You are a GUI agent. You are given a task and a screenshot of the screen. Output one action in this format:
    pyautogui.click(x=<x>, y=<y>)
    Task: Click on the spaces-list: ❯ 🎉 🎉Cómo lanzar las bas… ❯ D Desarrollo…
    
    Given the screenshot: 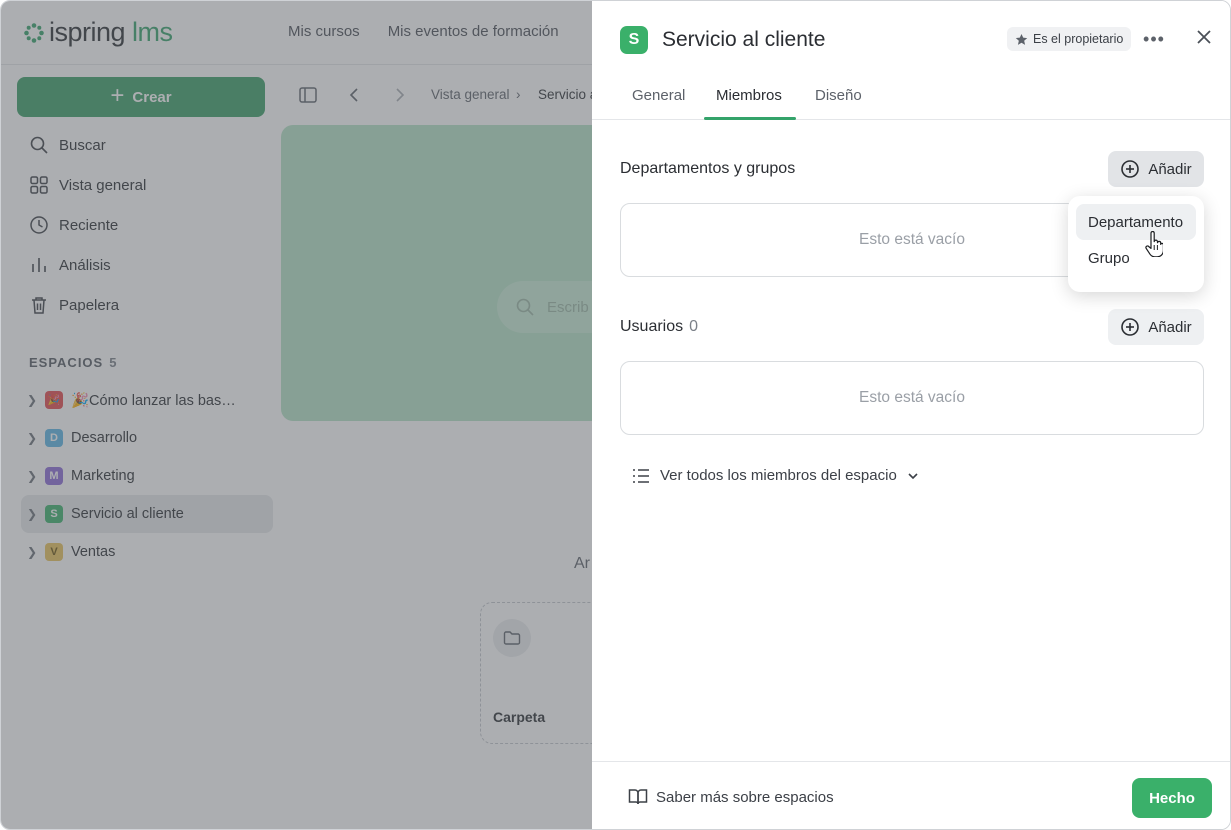 What is the action you would take?
    pyautogui.click(x=147, y=476)
    